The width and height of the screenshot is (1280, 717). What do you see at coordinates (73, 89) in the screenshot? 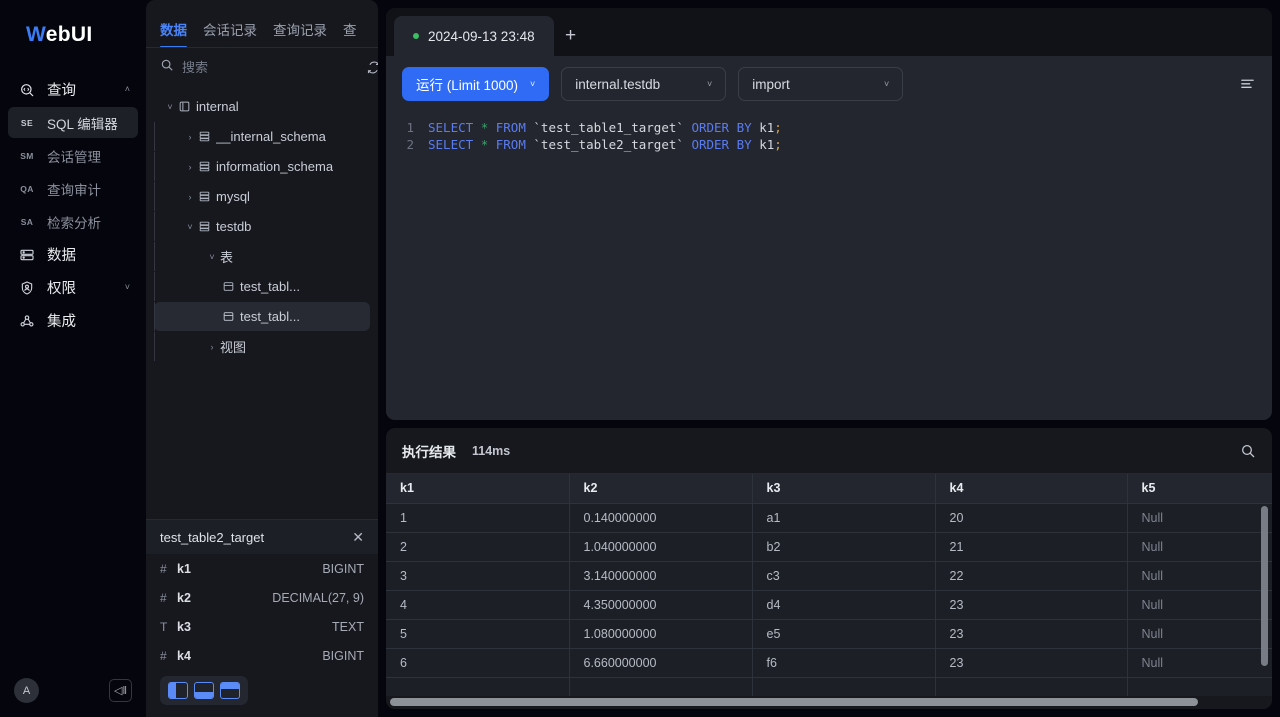
I see `sidebar-item-query: 查询 ˄` at bounding box center [73, 89].